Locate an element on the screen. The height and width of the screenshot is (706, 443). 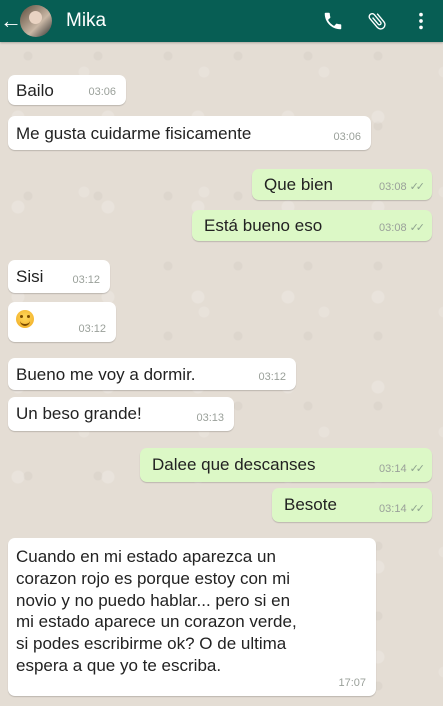
more-vert-icon is located at coordinates (421, 21).